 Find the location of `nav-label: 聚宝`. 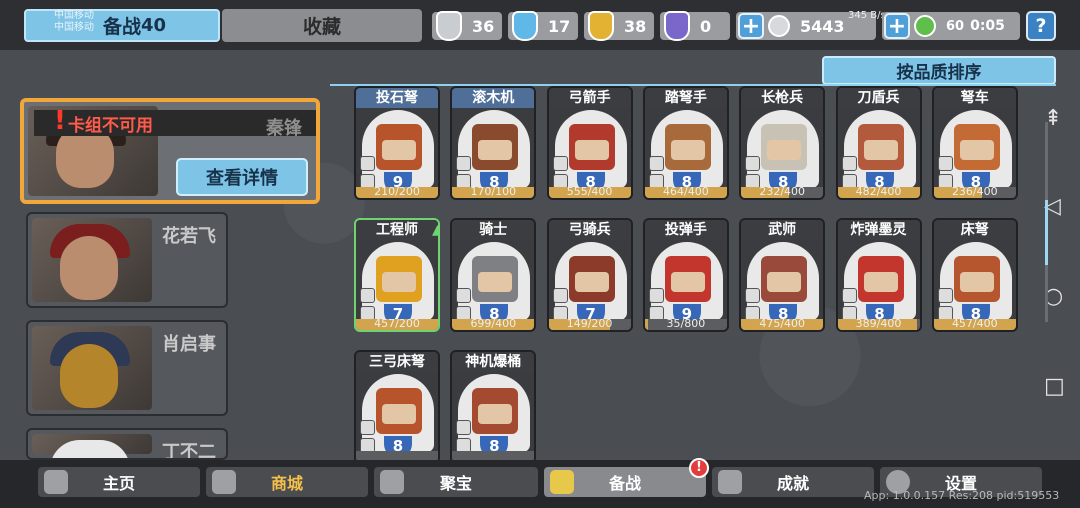

nav-label: 聚宝 is located at coordinates (455, 483).